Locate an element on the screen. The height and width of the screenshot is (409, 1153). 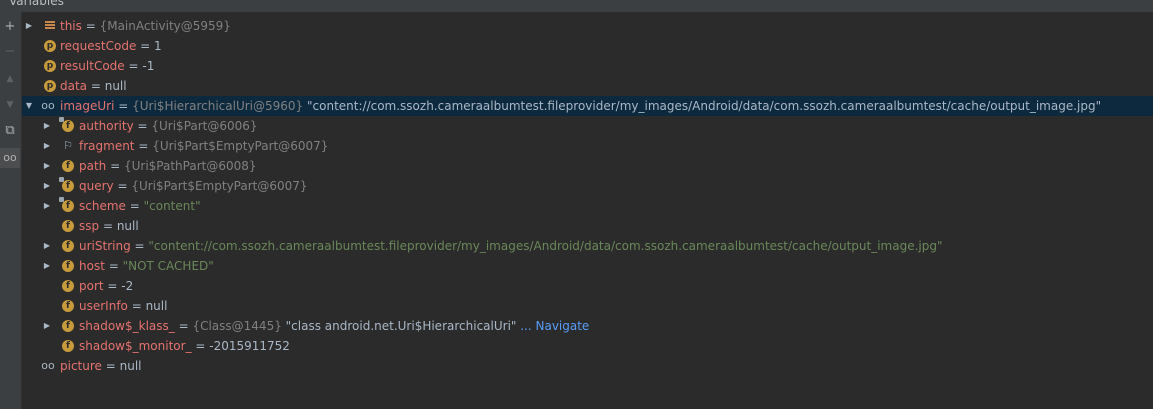
var-name: resultCode is located at coordinates (92, 66).